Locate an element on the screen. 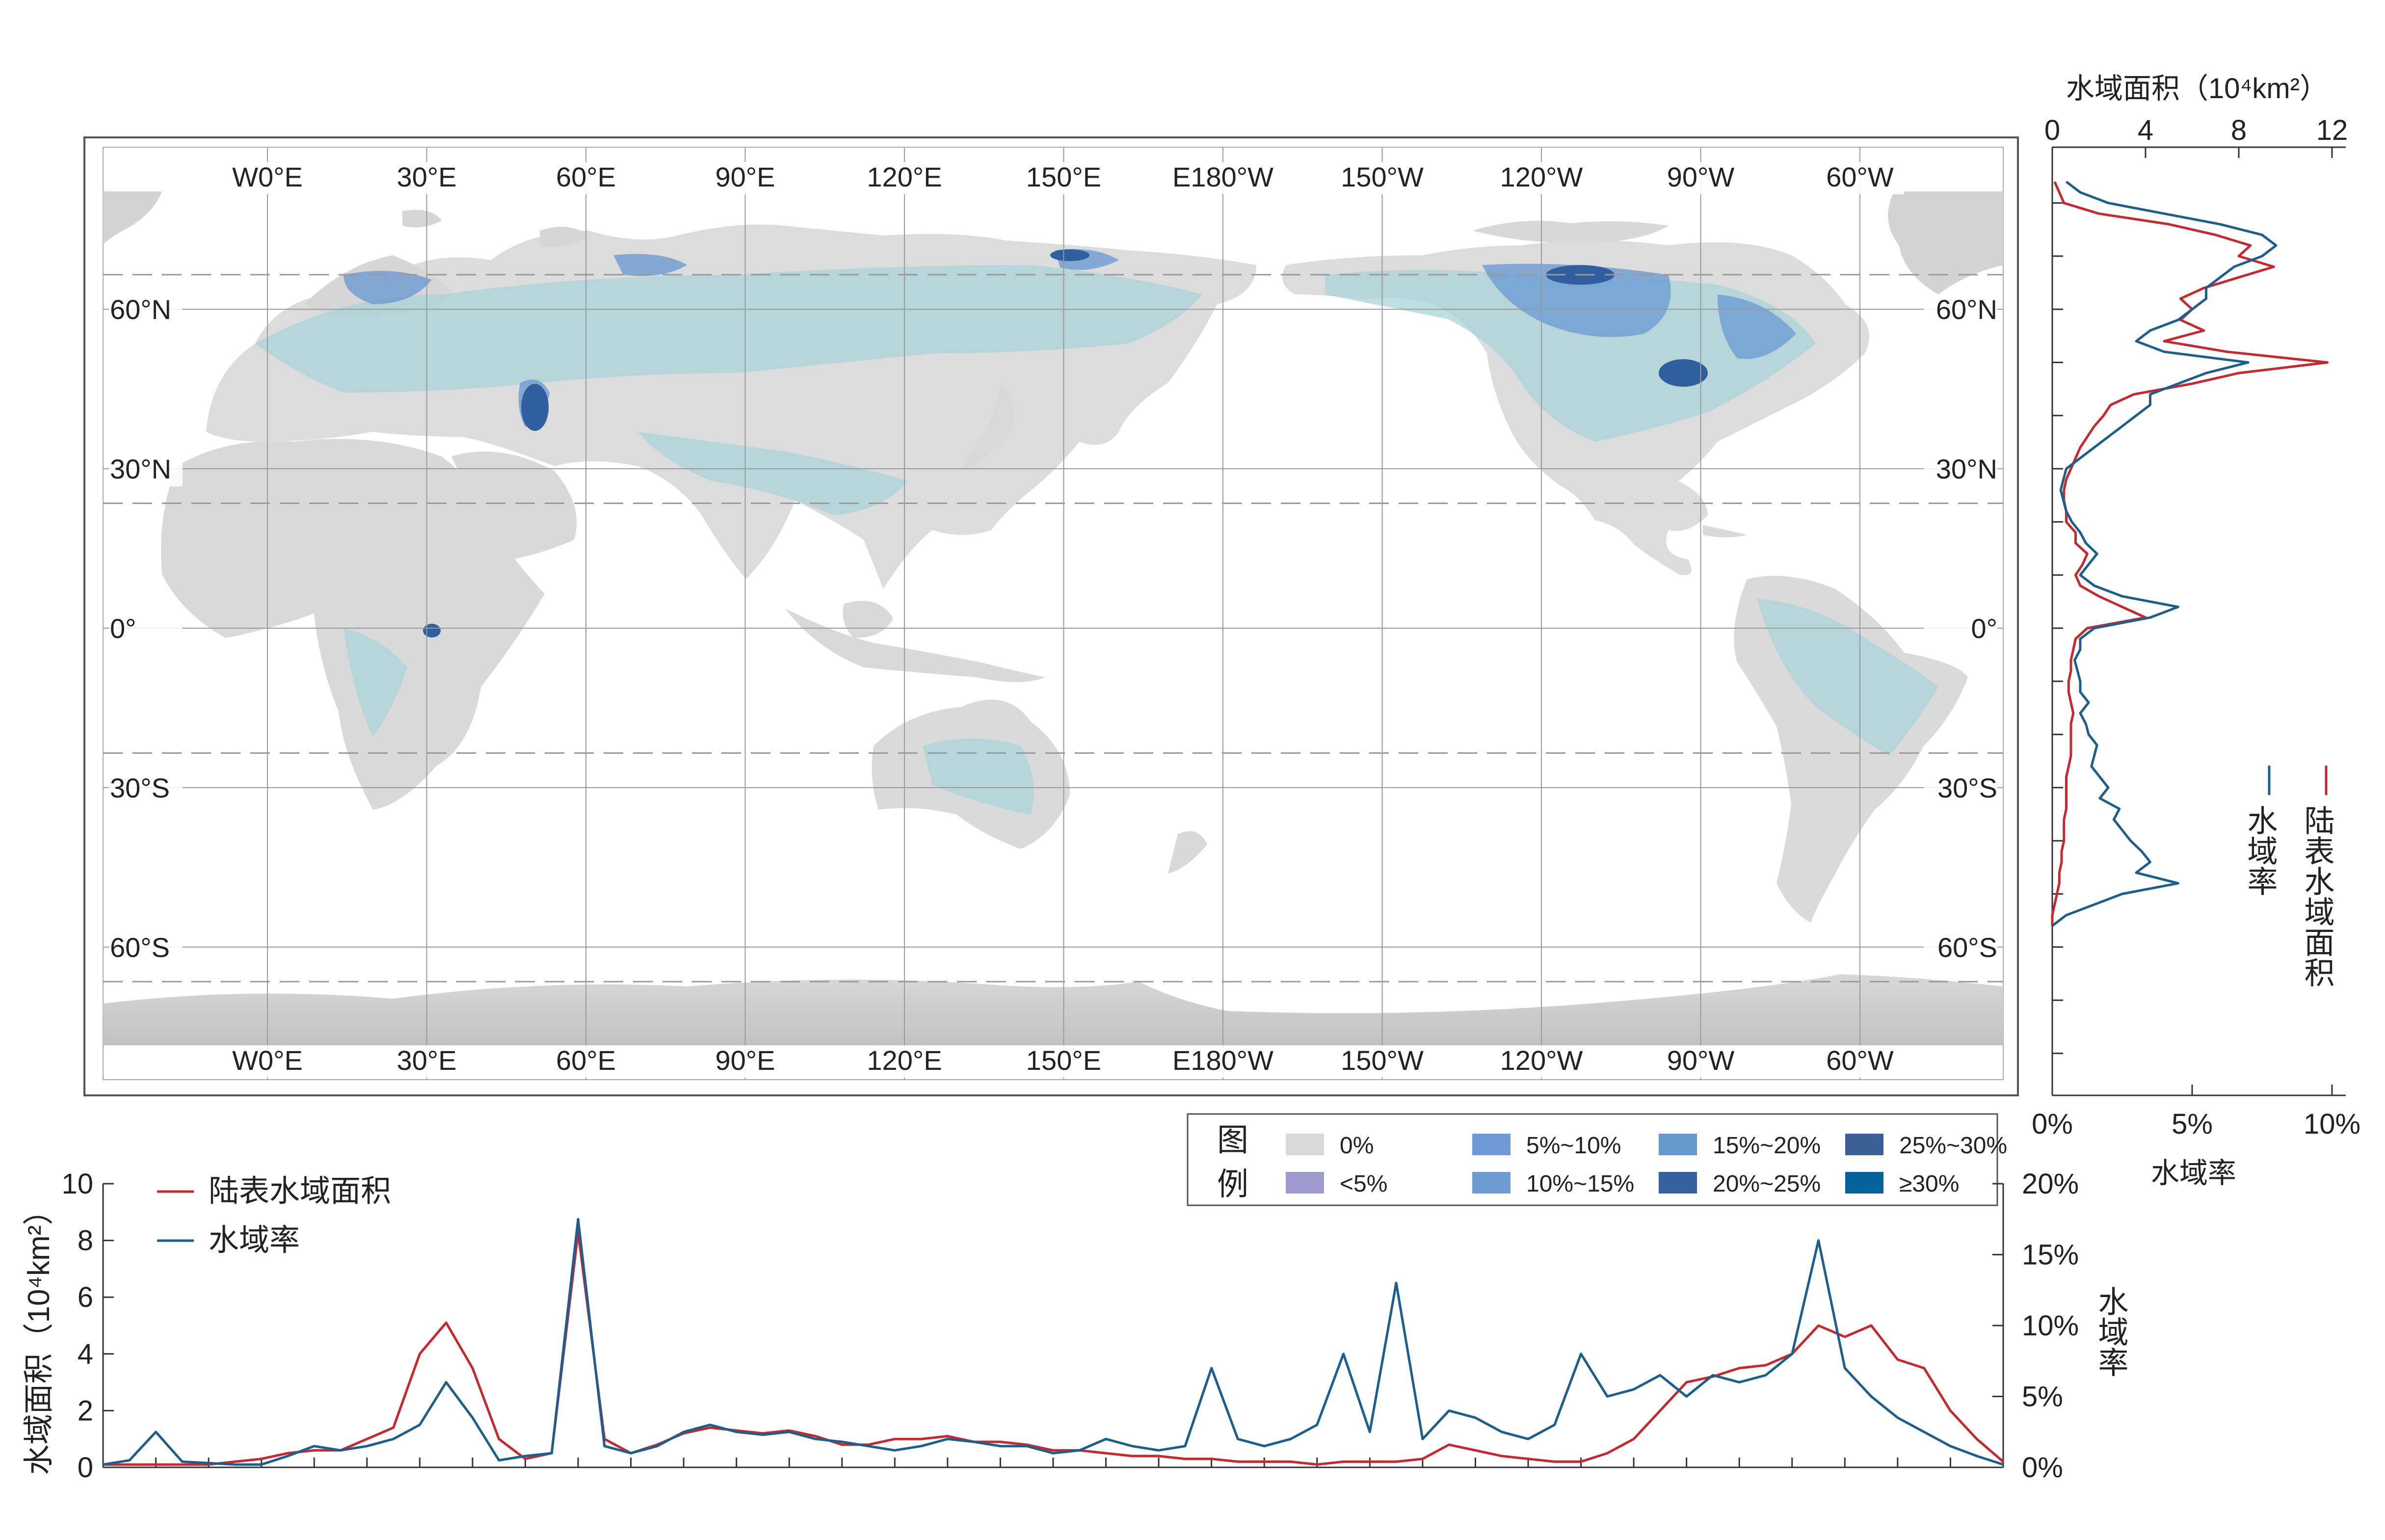 This screenshot has height=1540, width=2385. bottom-chart-left-tick-label: 10 is located at coordinates (77, 1184).